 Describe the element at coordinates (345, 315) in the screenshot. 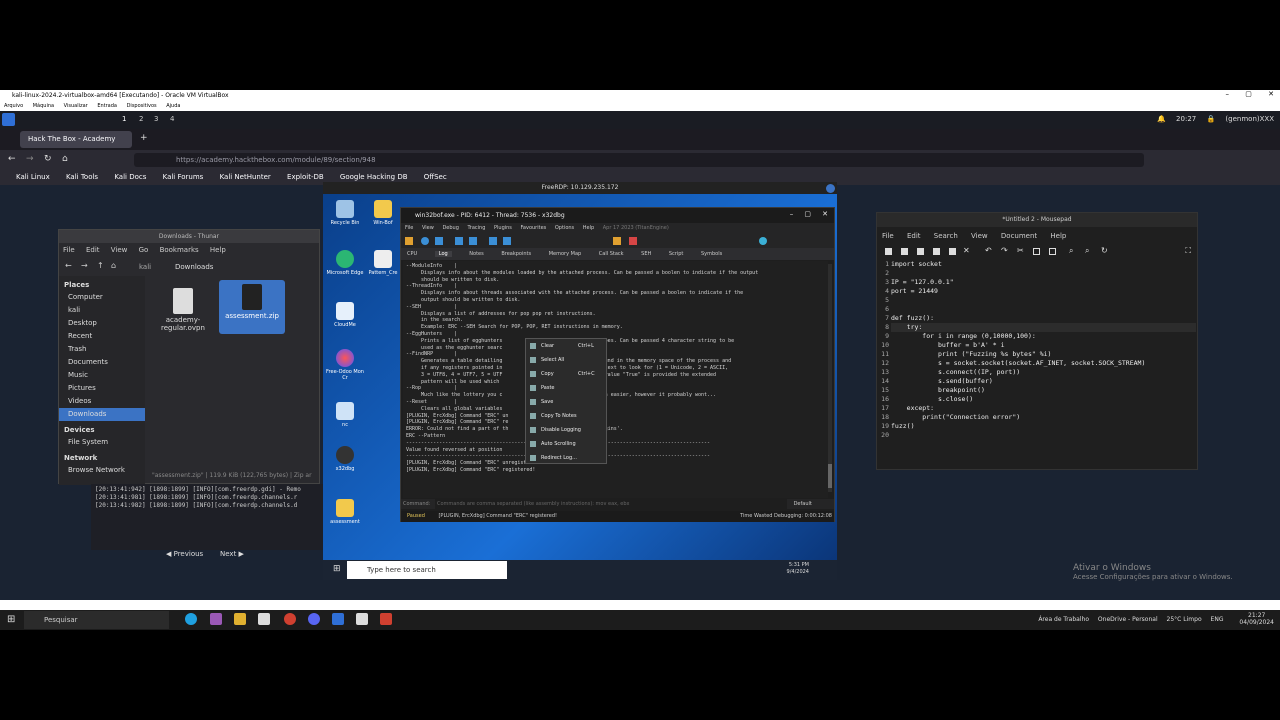

I see `desktop-icon: CloudMe` at that location.